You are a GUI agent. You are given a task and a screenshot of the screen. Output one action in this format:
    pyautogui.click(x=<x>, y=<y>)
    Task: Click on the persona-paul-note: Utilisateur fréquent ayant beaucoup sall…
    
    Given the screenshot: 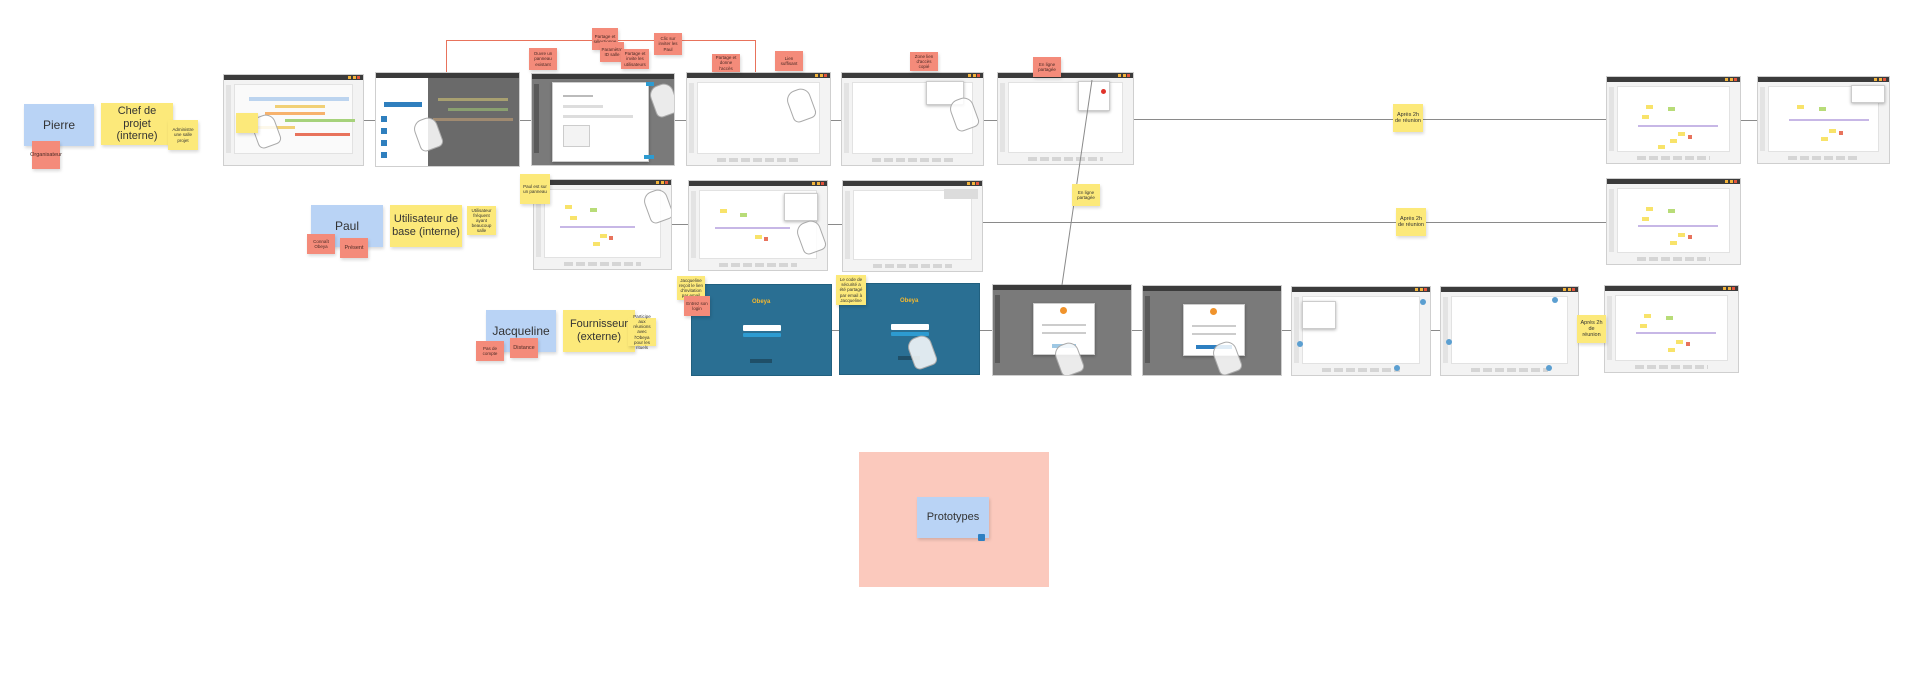 What is the action you would take?
    pyautogui.click(x=481, y=220)
    